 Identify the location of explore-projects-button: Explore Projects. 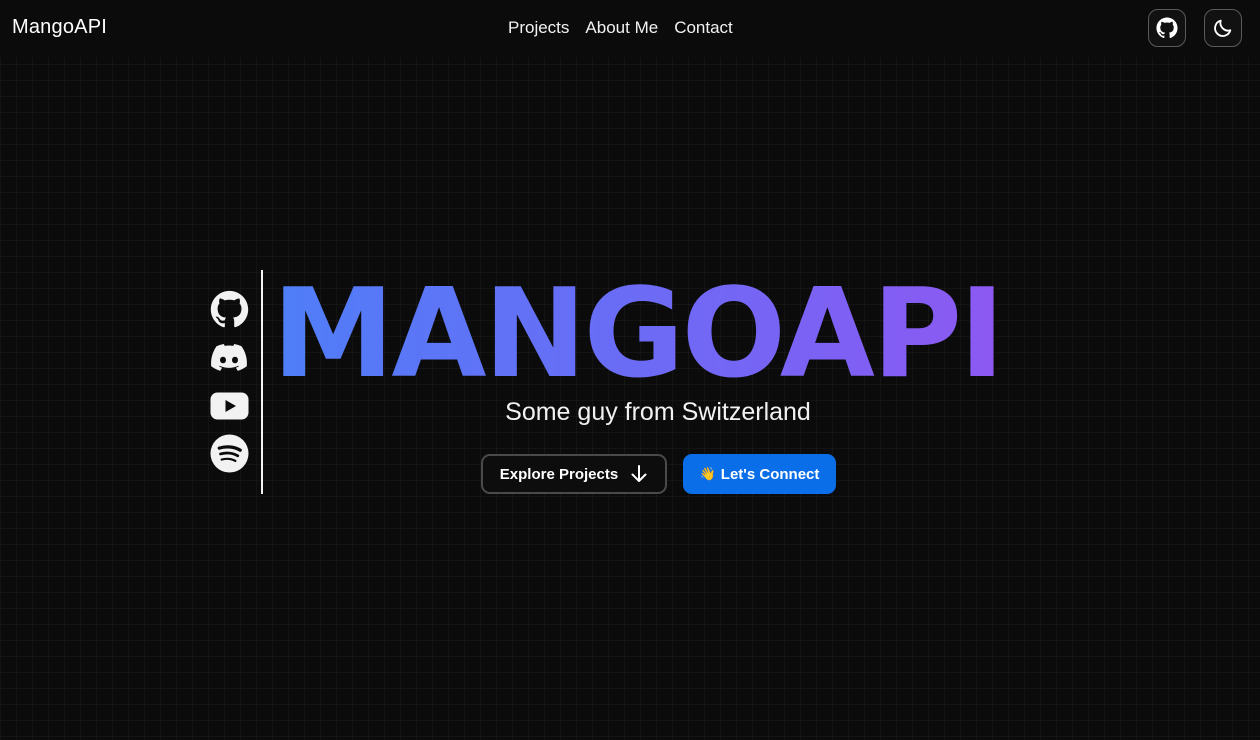
(574, 474).